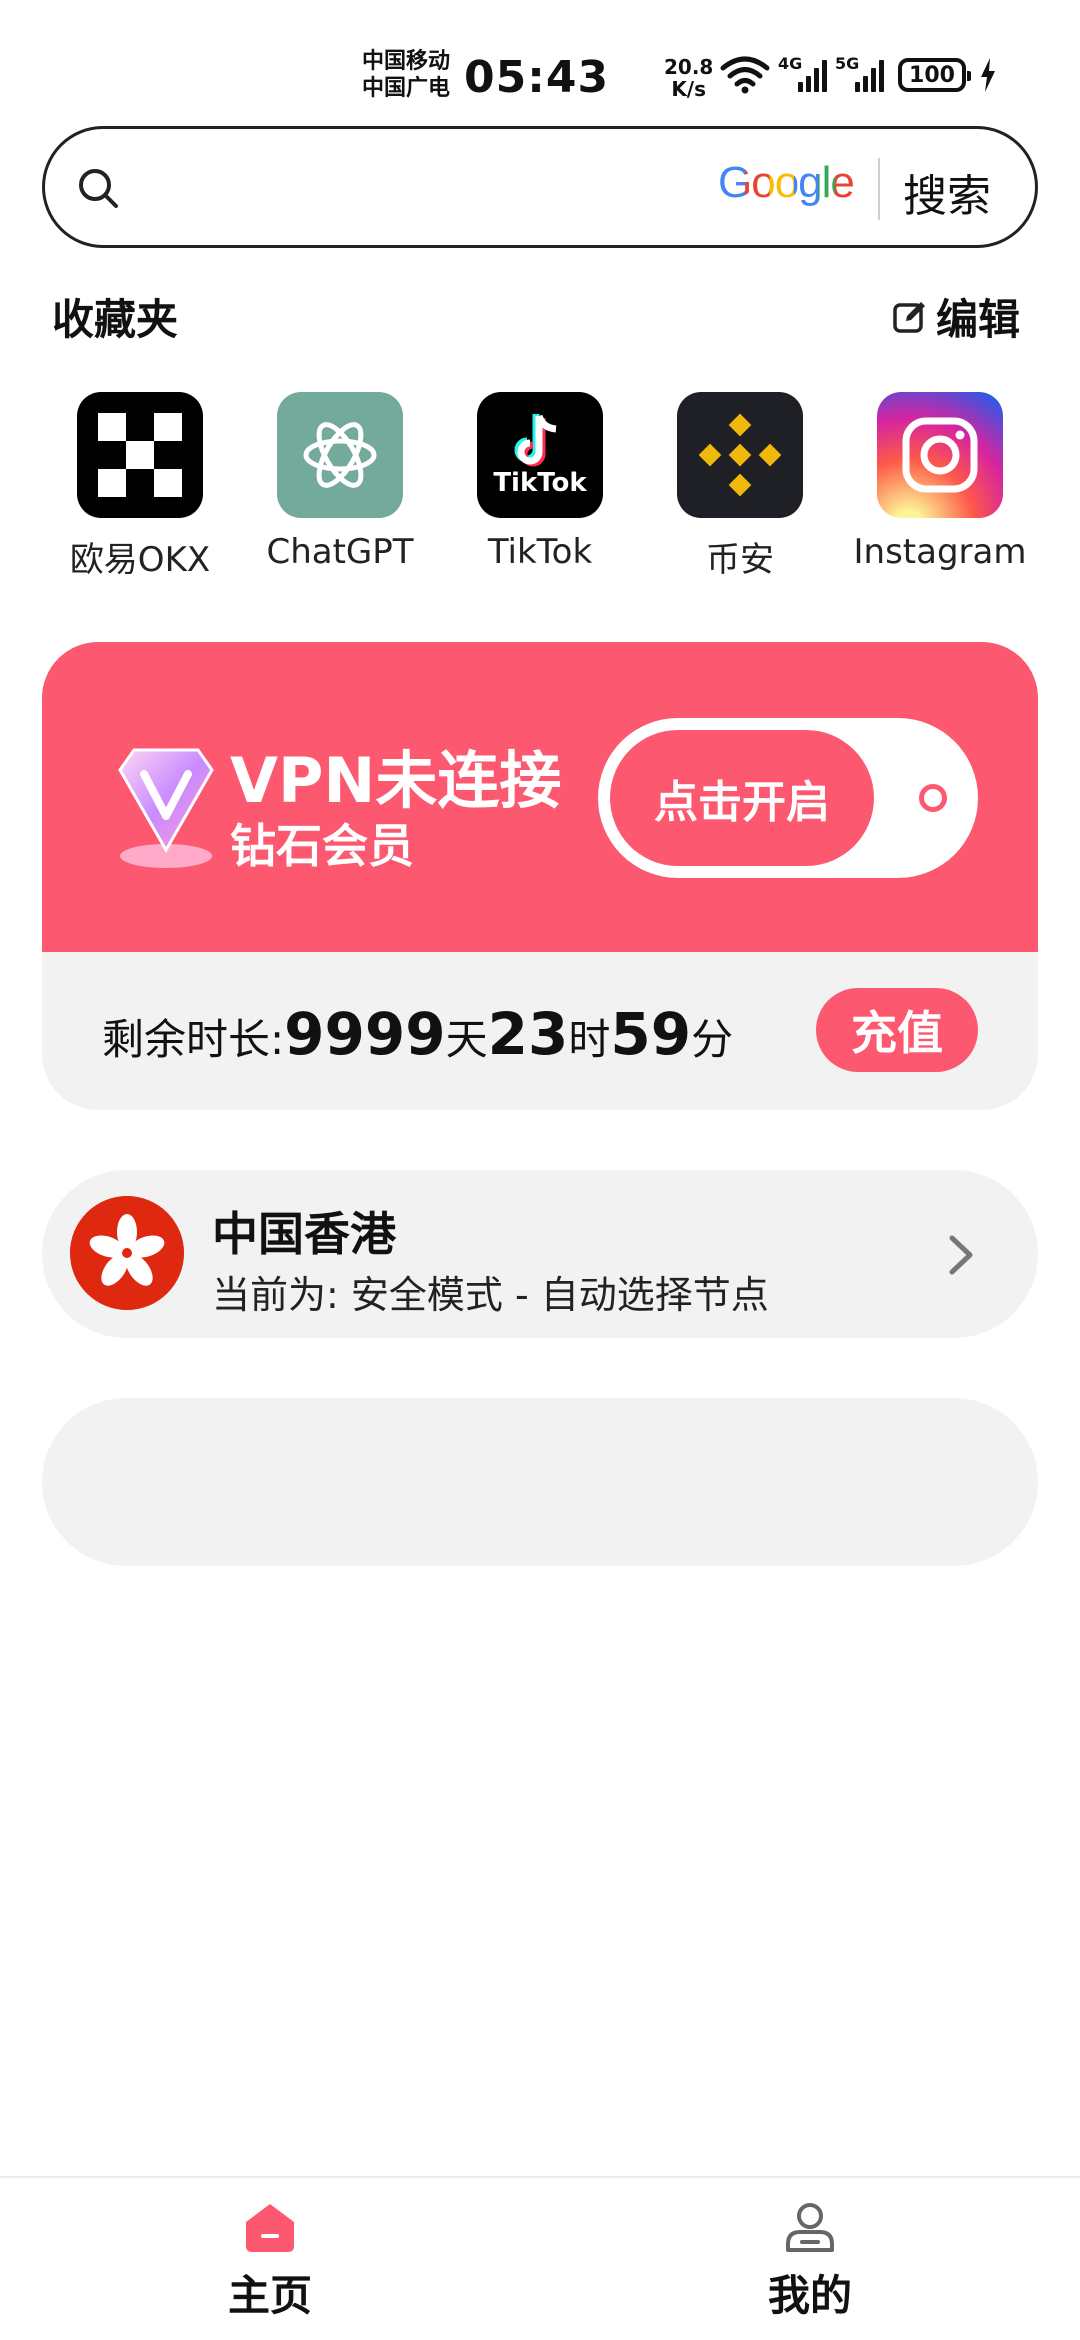 The height and width of the screenshot is (2340, 1080). I want to click on status-icons: 4G 5G 100, so click(858, 74).